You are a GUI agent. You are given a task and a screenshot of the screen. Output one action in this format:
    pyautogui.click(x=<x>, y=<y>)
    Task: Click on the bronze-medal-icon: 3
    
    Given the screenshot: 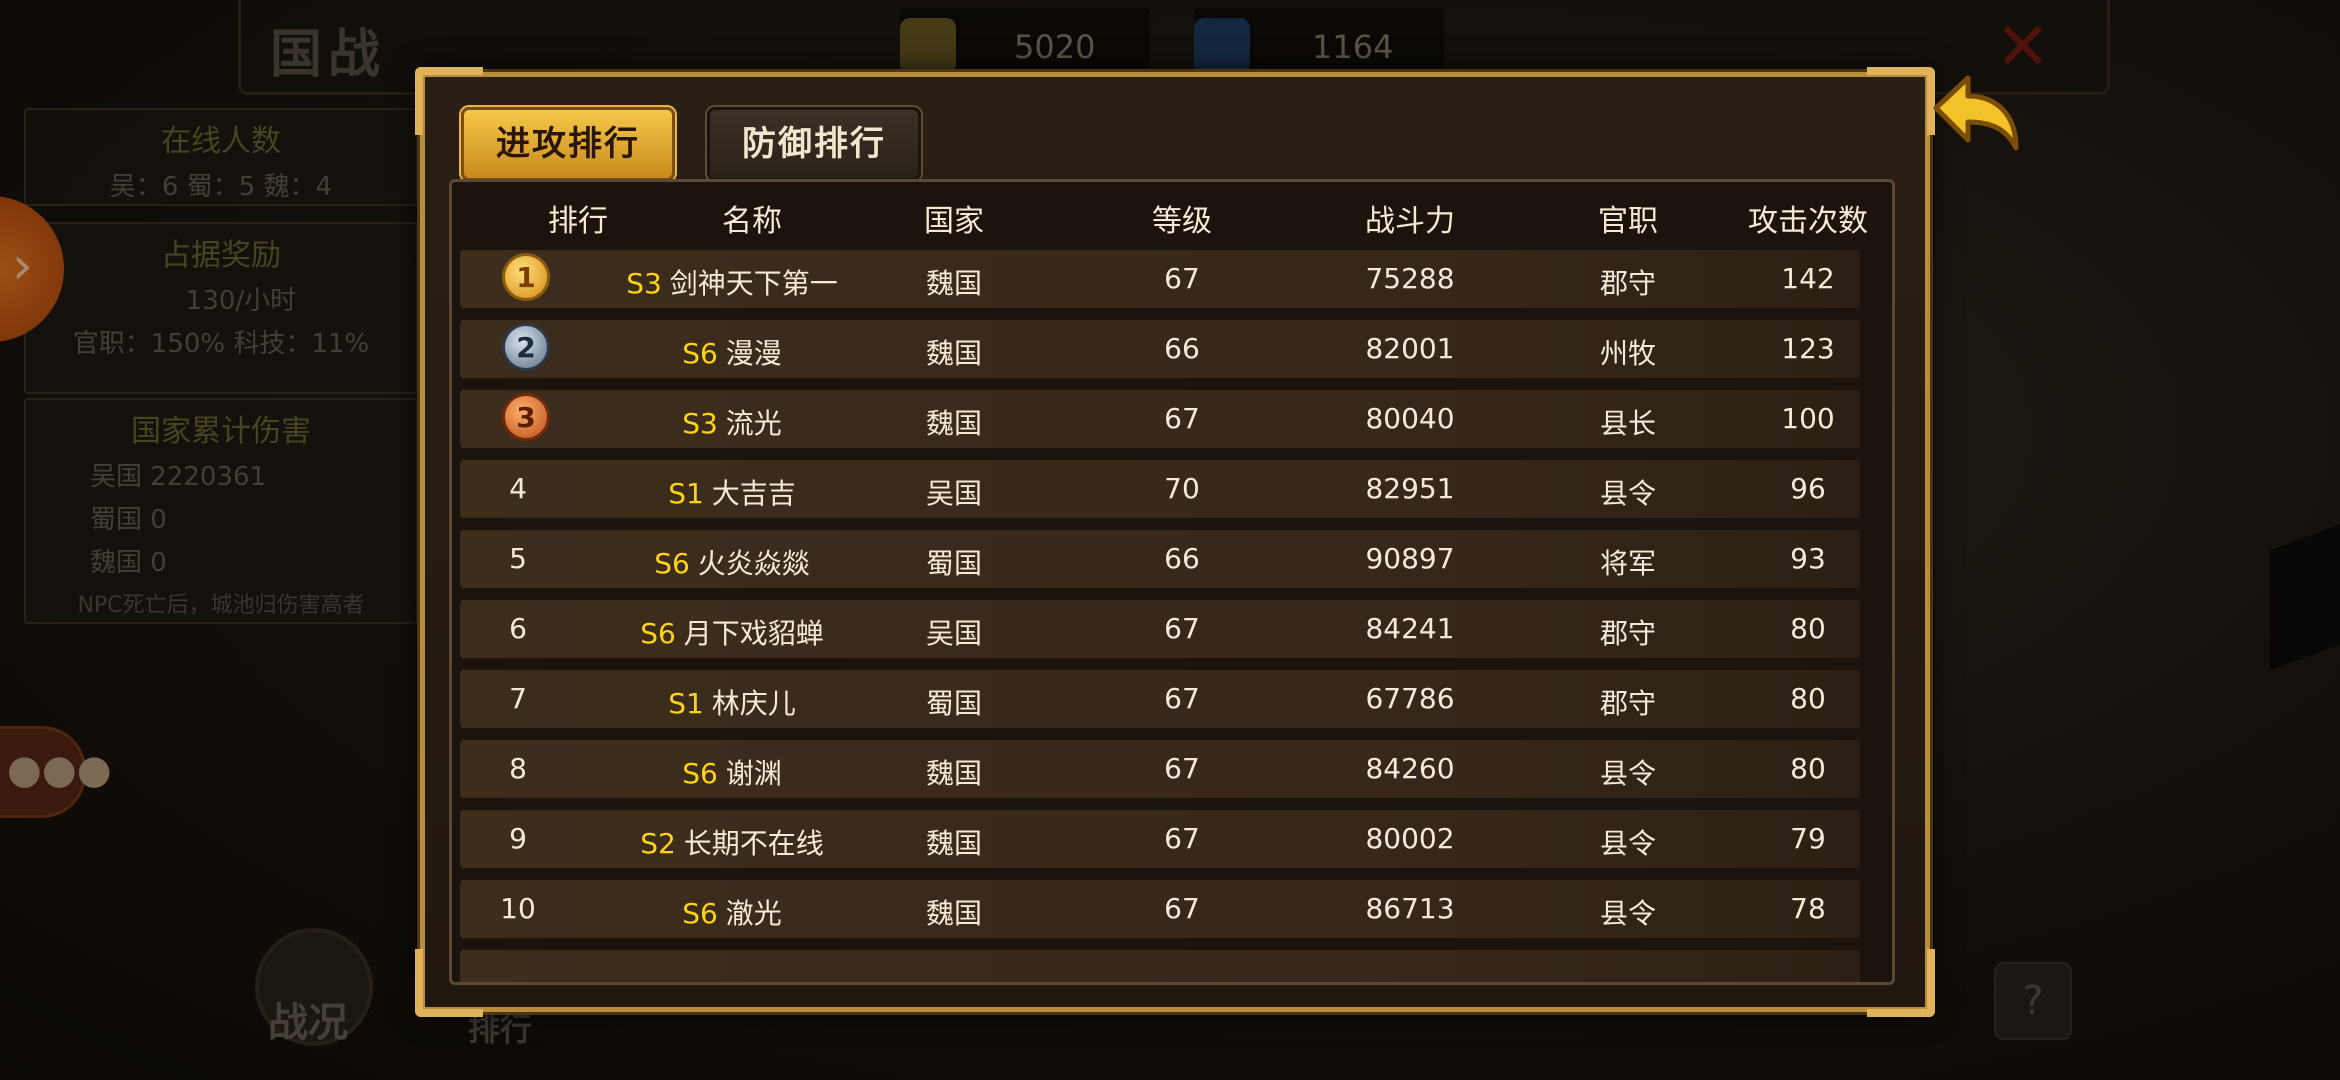 What is the action you would take?
    pyautogui.click(x=526, y=417)
    